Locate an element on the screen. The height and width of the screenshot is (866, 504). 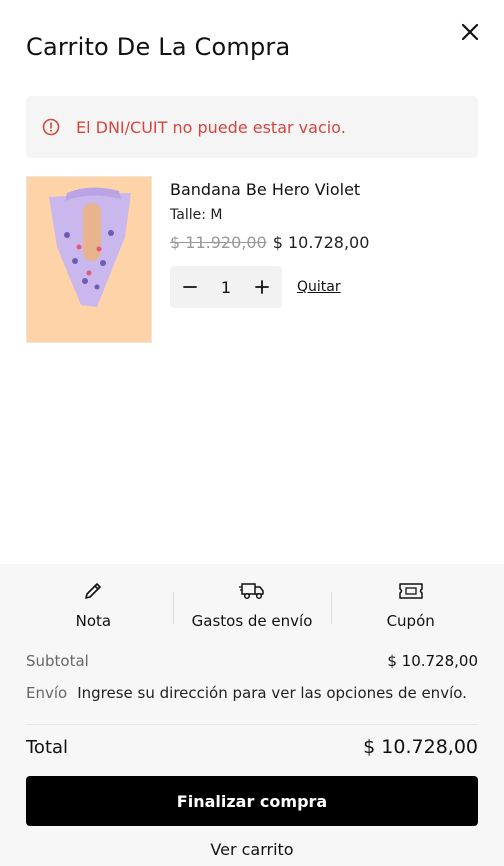
close-button is located at coordinates (470, 32).